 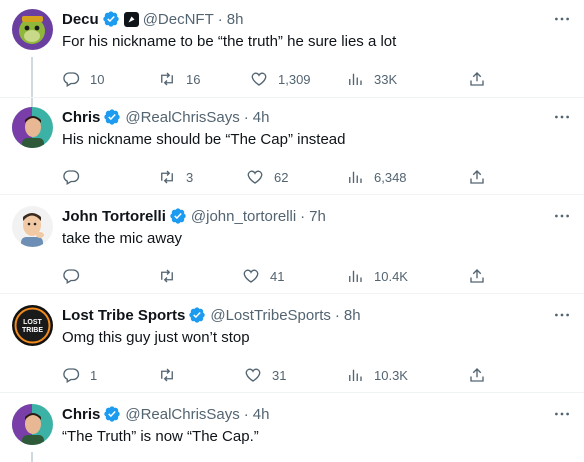 I want to click on tweet-actions: 3 62 6,348, so click(x=277, y=177).